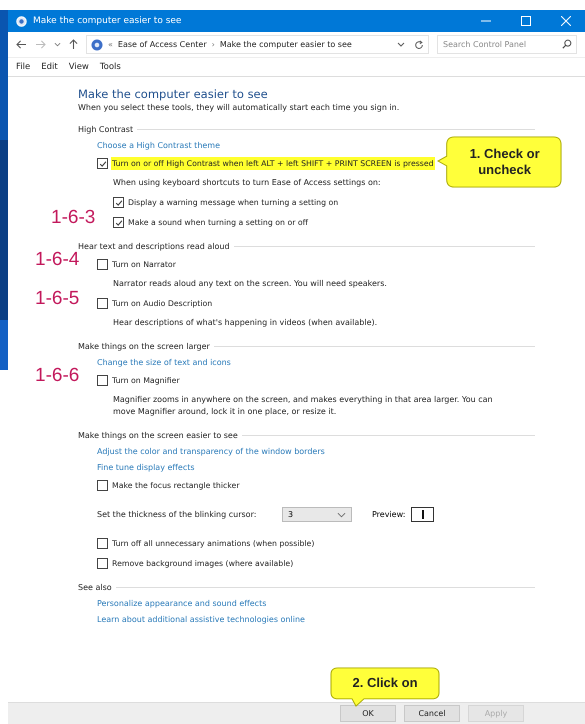 The height and width of the screenshot is (724, 585). Describe the element at coordinates (97, 44) in the screenshot. I see `control-panel-icon` at that location.